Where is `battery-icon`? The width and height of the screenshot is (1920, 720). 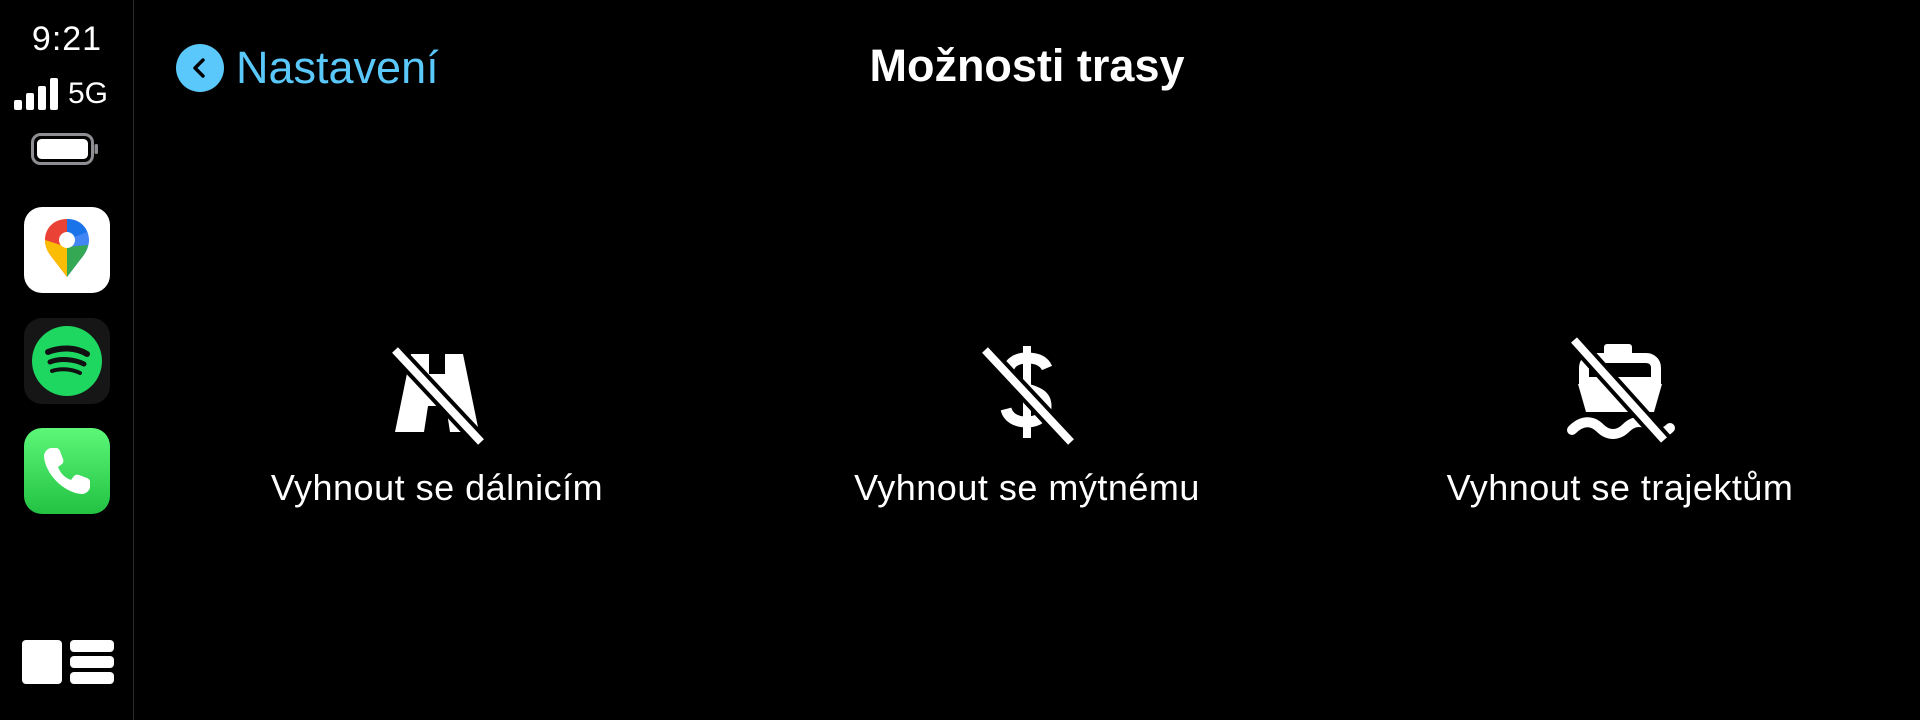 battery-icon is located at coordinates (64, 149).